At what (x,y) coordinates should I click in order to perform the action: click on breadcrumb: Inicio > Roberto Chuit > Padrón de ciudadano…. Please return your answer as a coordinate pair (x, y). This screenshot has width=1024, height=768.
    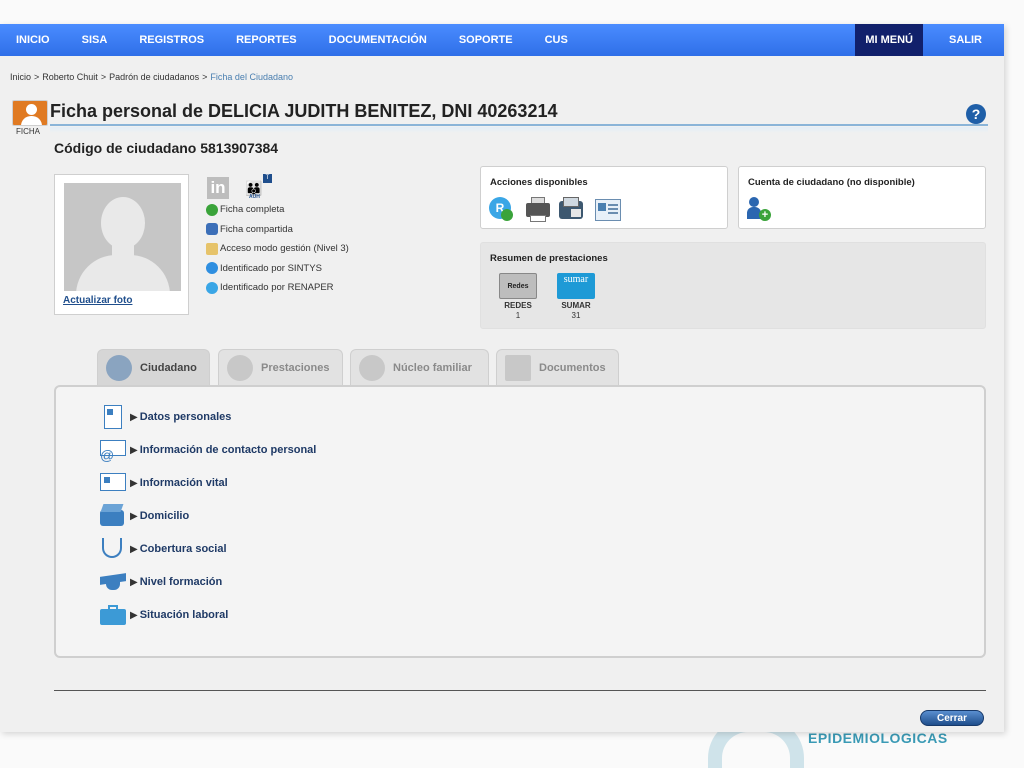
    Looking at the image, I should click on (151, 77).